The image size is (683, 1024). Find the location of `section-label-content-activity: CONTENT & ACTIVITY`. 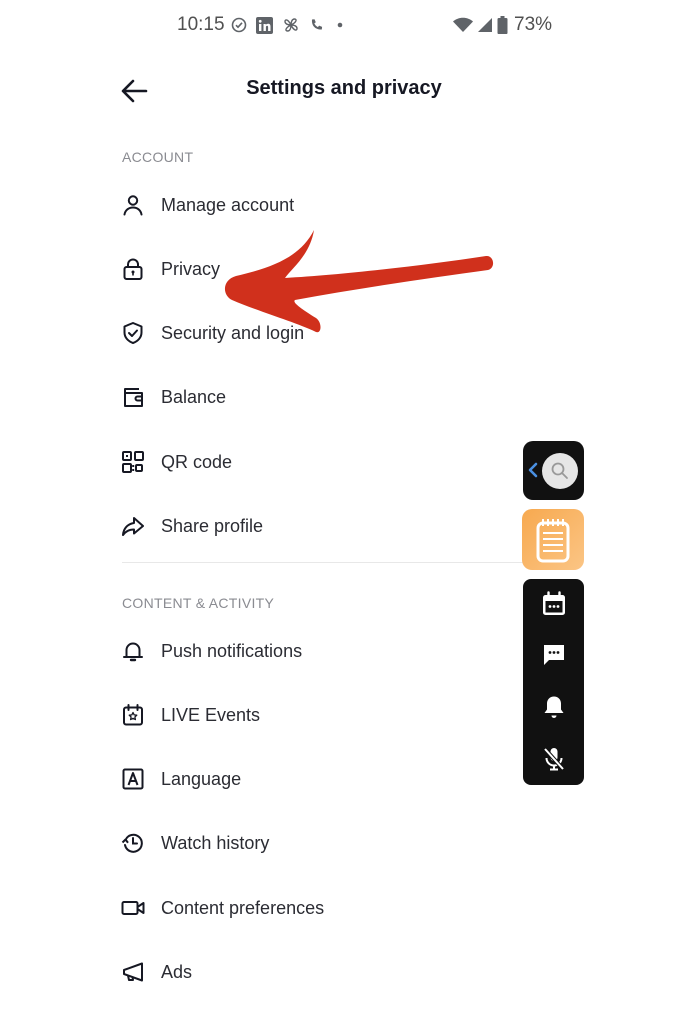

section-label-content-activity: CONTENT & ACTIVITY is located at coordinates (198, 603).